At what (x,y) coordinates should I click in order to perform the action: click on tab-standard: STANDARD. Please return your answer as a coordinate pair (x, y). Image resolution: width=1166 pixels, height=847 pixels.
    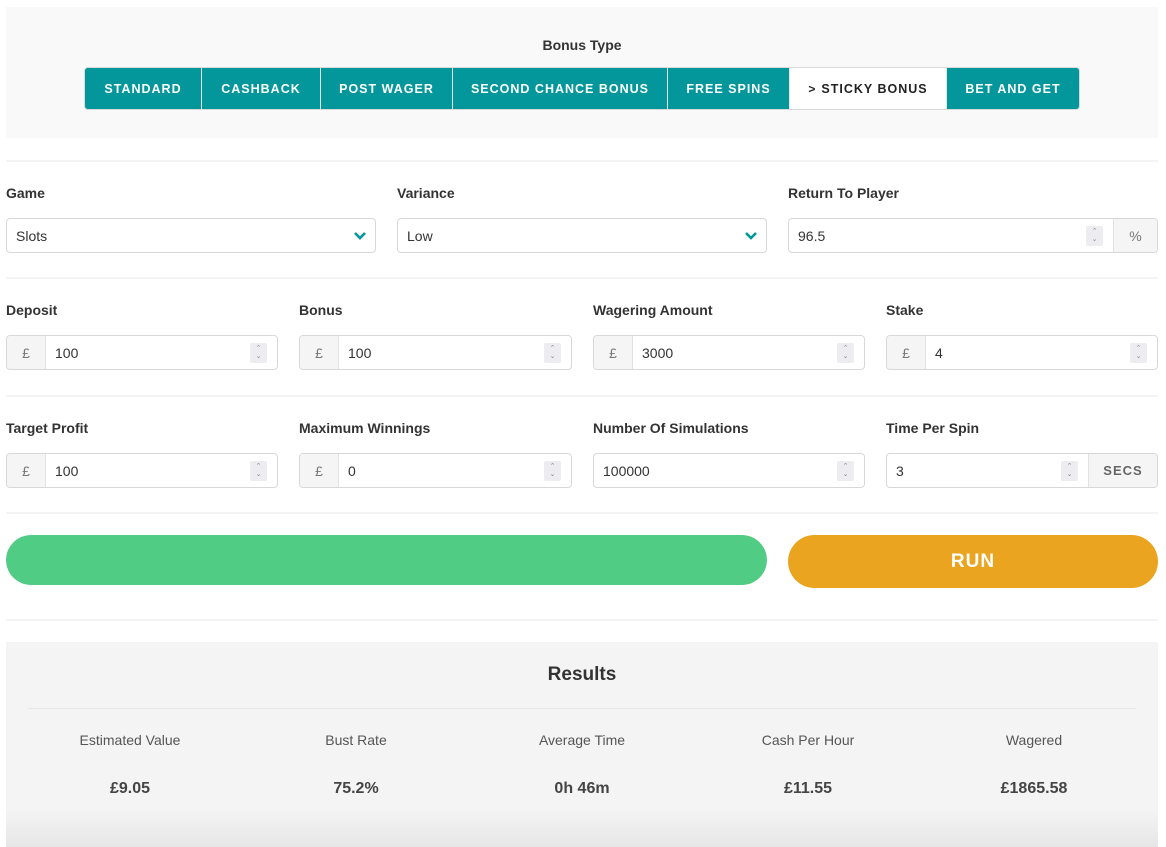
    Looking at the image, I should click on (143, 88).